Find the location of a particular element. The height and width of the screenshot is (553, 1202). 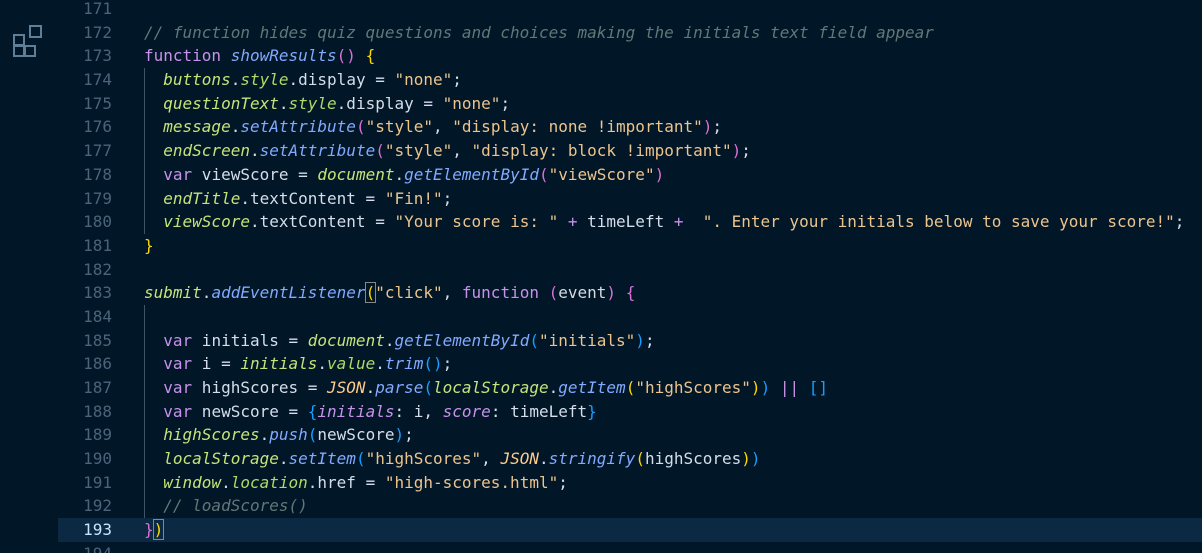

code-line: 192 // loadScores() is located at coordinates (630, 506).